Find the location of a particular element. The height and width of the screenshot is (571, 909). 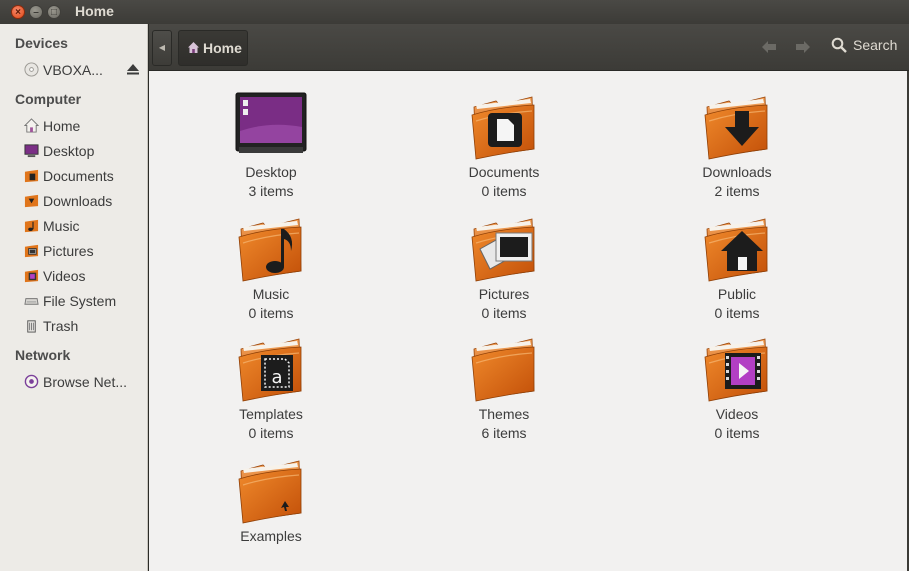

sidebar-item-music: Music is located at coordinates (83, 229).